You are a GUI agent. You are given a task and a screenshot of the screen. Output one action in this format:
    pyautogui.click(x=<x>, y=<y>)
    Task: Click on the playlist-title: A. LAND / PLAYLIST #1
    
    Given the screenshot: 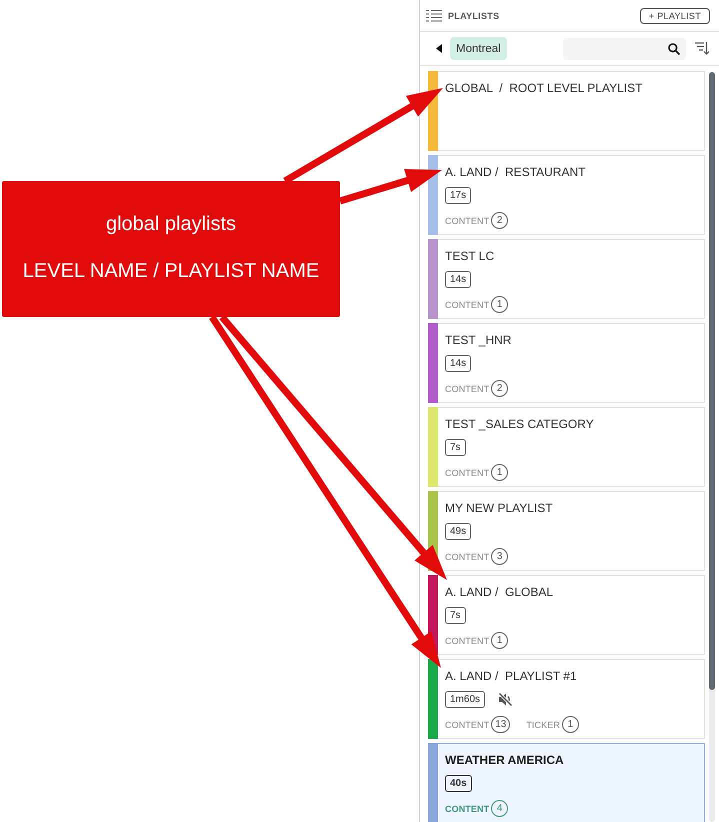 What is the action you would take?
    pyautogui.click(x=511, y=676)
    